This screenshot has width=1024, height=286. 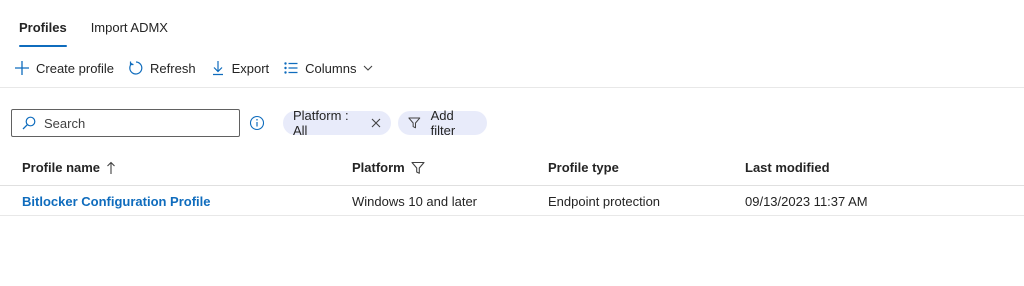 What do you see at coordinates (116, 201) in the screenshot?
I see `profile-name-link: Bitlocker Configuration Profile` at bounding box center [116, 201].